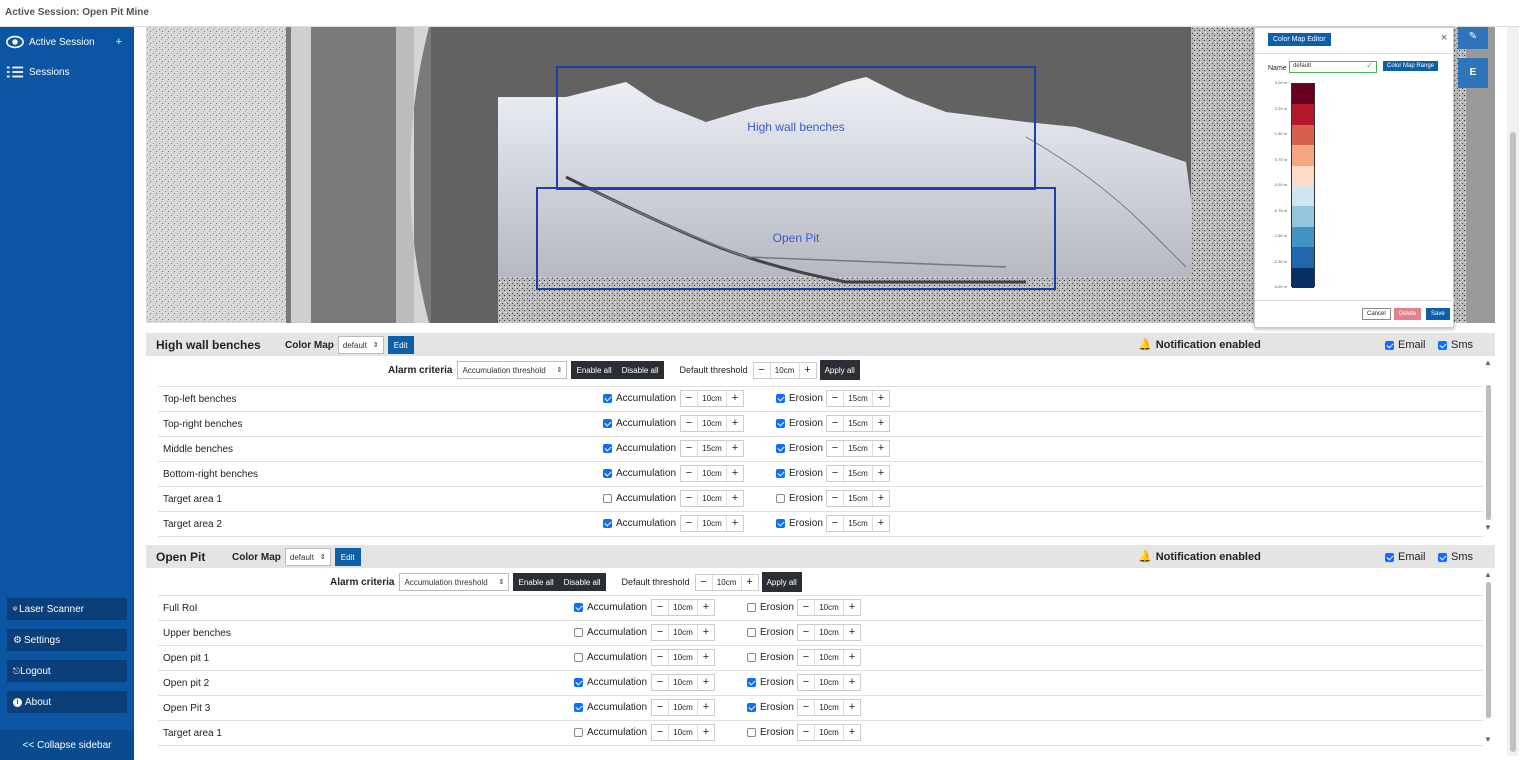 This screenshot has height=760, width=1520. I want to click on laser-scanner-button: ᵠ Laser Scanner, so click(67, 609).